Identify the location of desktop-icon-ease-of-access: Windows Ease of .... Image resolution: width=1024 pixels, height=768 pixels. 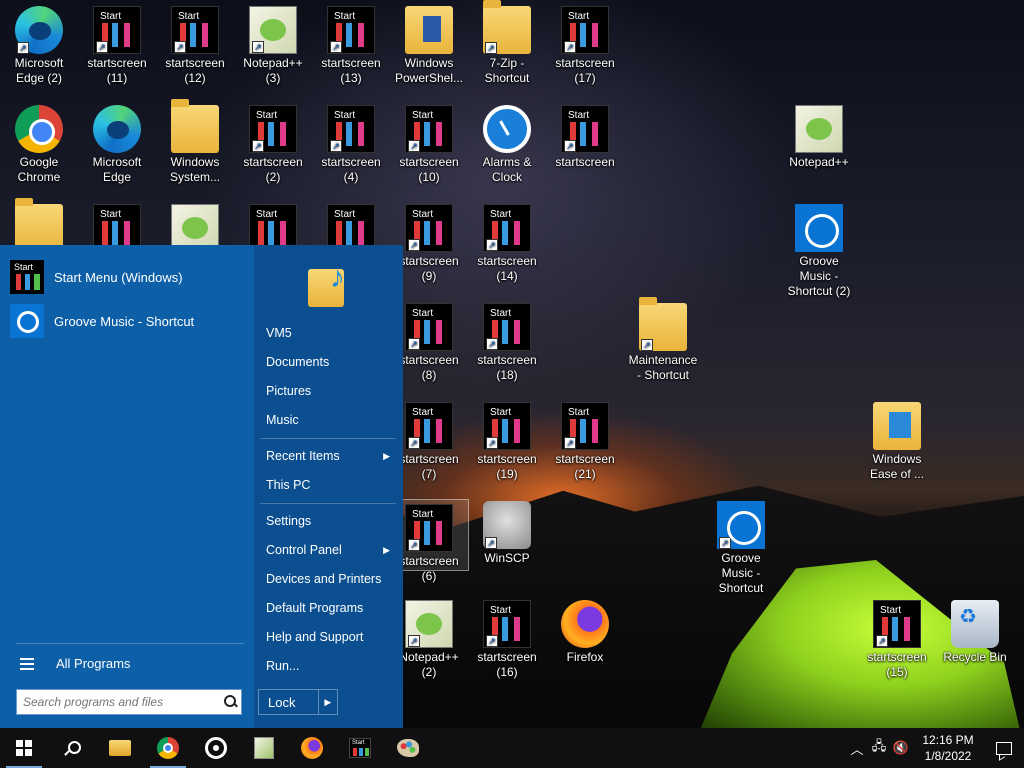
(897, 440).